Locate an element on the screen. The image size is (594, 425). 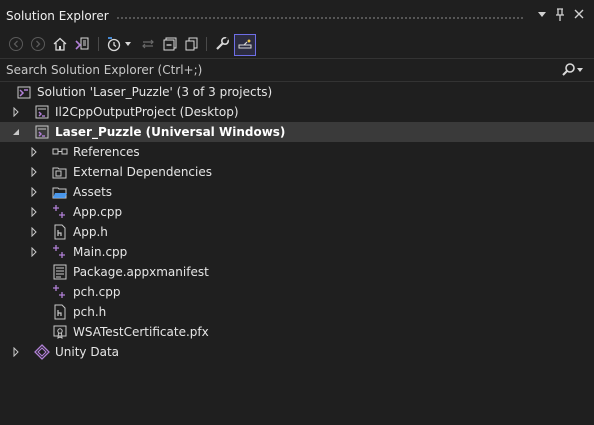
tree-item-assets: Assets is located at coordinates (297, 192).